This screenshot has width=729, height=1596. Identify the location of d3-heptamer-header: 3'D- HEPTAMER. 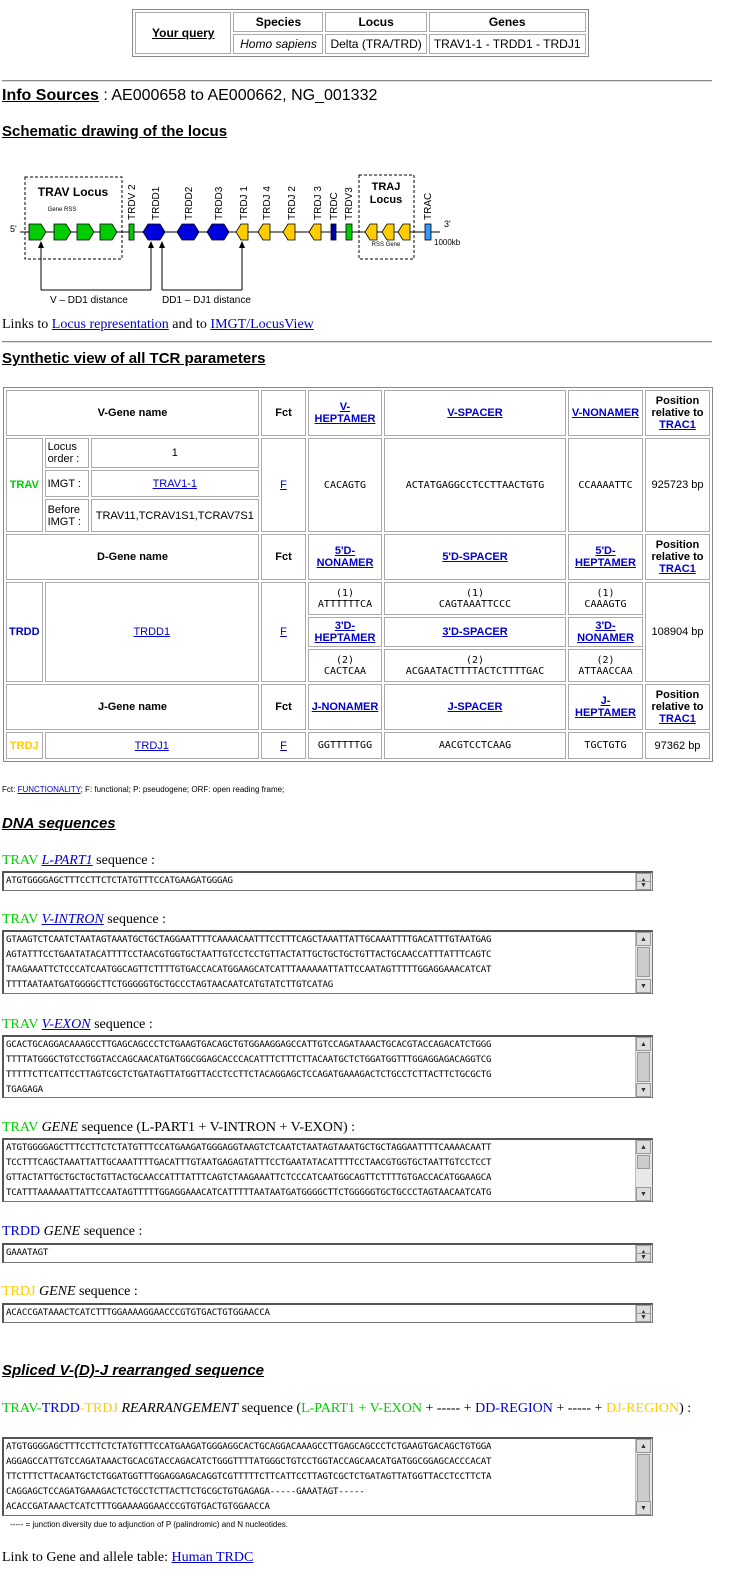
(345, 632).